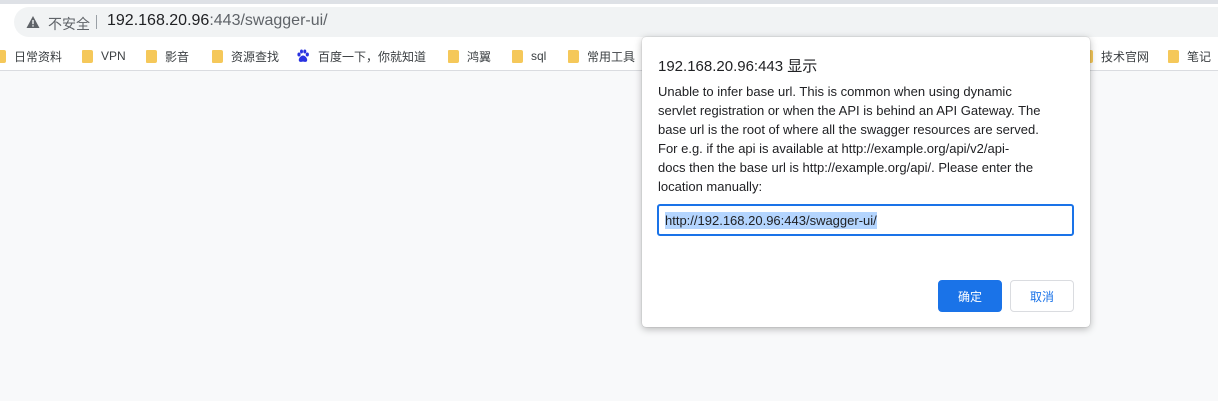  What do you see at coordinates (1125, 56) in the screenshot?
I see `bookmark-label: 技术官网` at bounding box center [1125, 56].